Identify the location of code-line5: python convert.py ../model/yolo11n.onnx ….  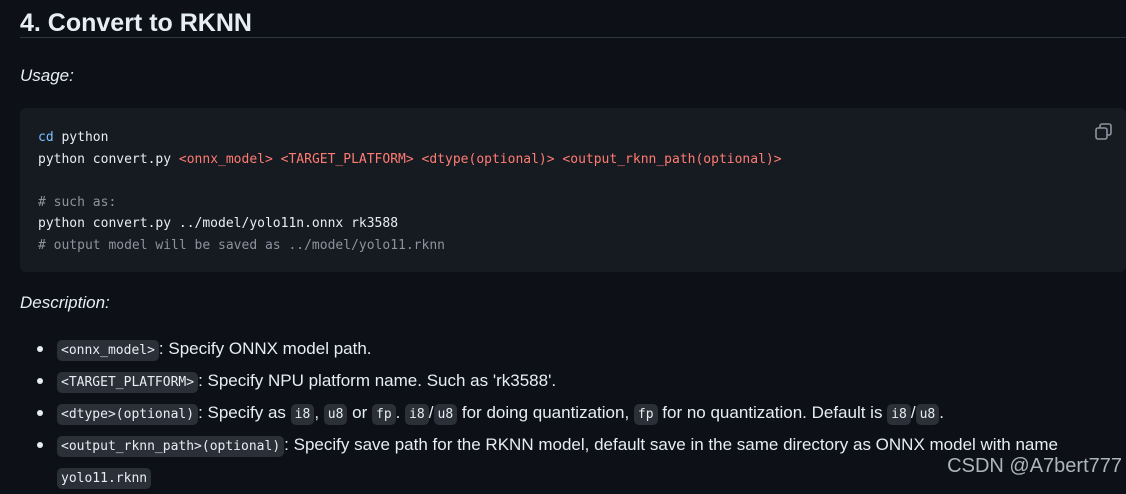
(218, 224).